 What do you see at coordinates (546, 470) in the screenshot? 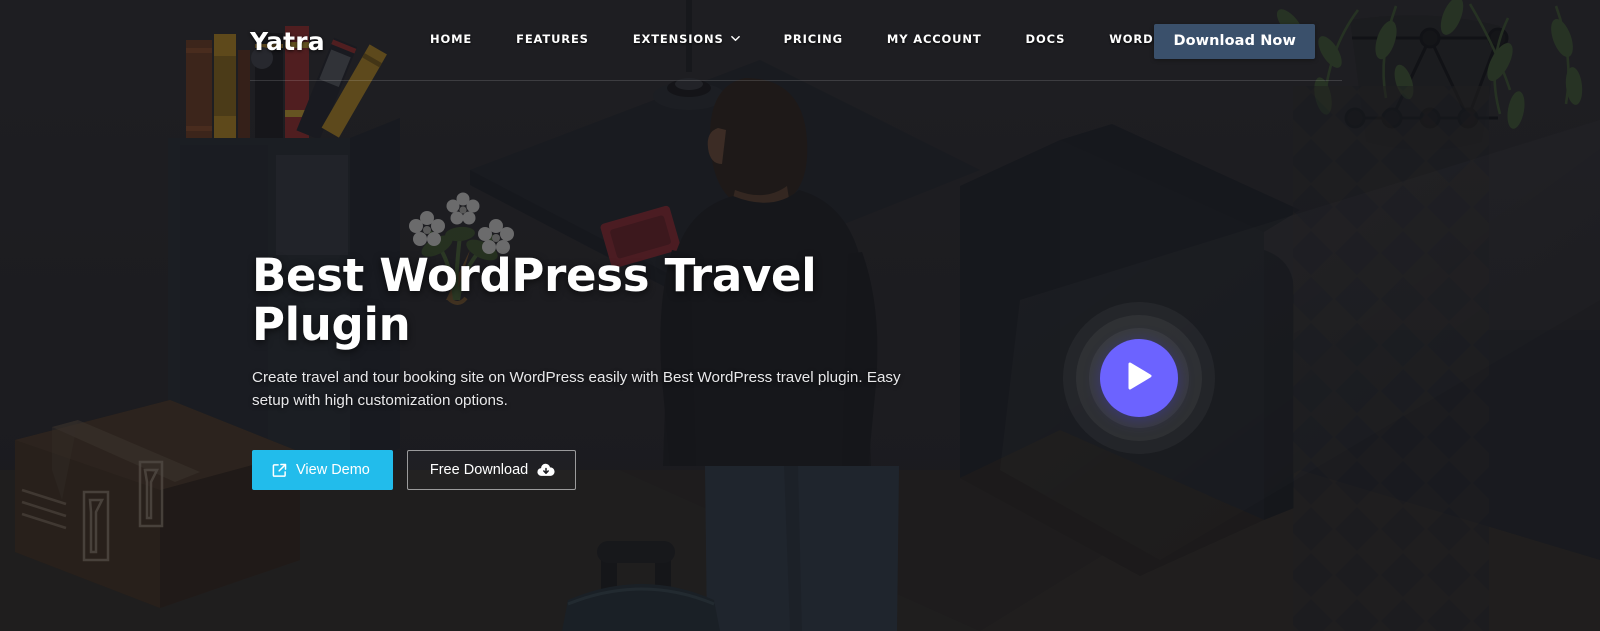
I see `cloud-download-icon` at bounding box center [546, 470].